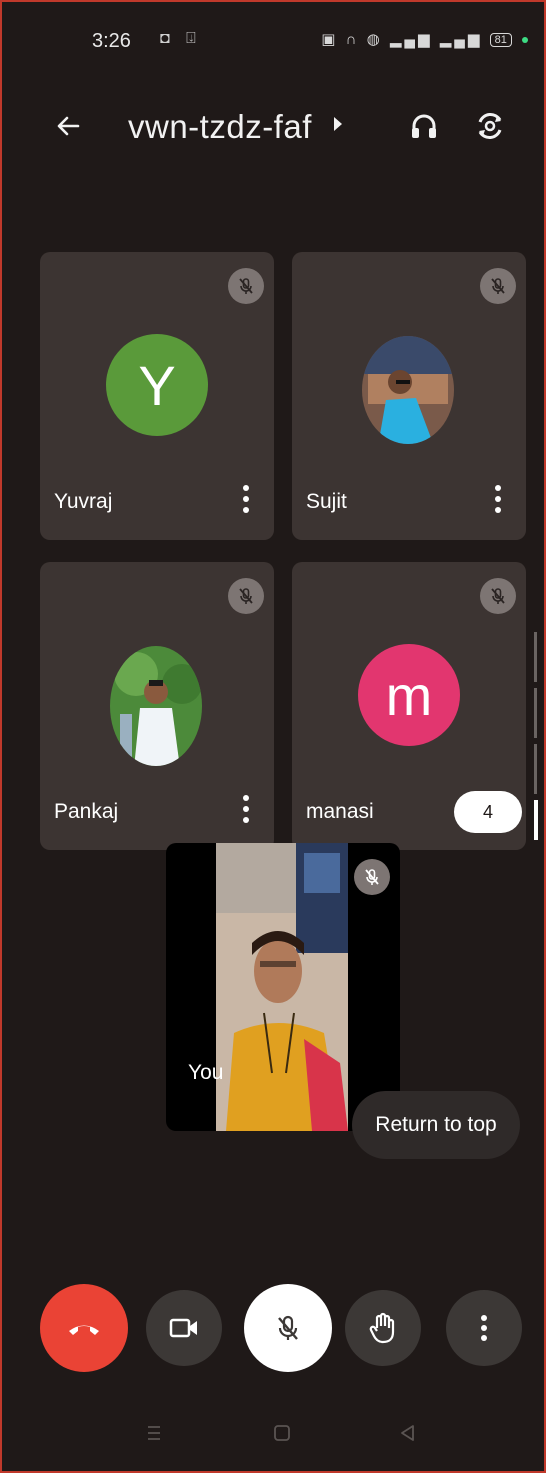 This screenshot has height=1473, width=546. I want to click on hand-icon, so click(382, 1328).